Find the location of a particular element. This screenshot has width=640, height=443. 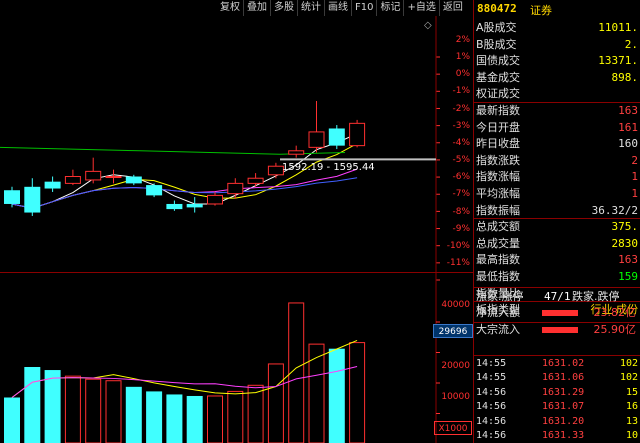

trade-vol: 16 is located at coordinates (631, 407).